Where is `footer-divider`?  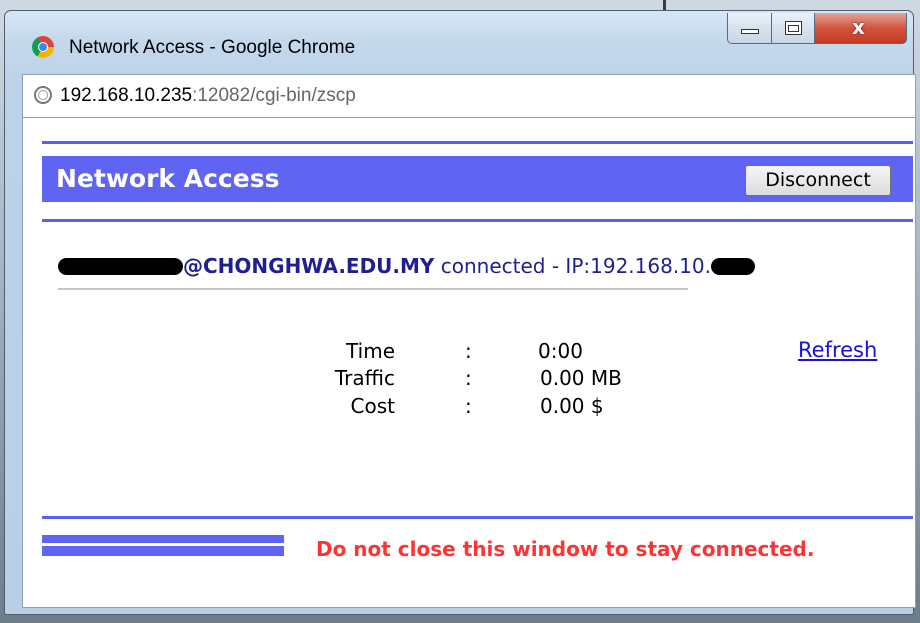 footer-divider is located at coordinates (477, 517).